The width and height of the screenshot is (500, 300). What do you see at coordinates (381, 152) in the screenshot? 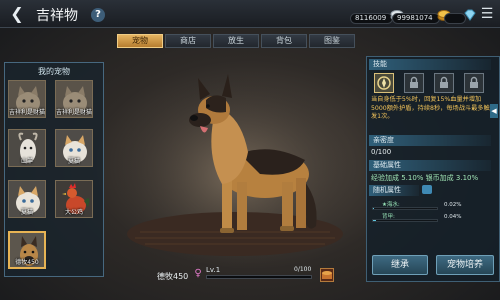
I see `intimacy-value: 0/100` at bounding box center [381, 152].